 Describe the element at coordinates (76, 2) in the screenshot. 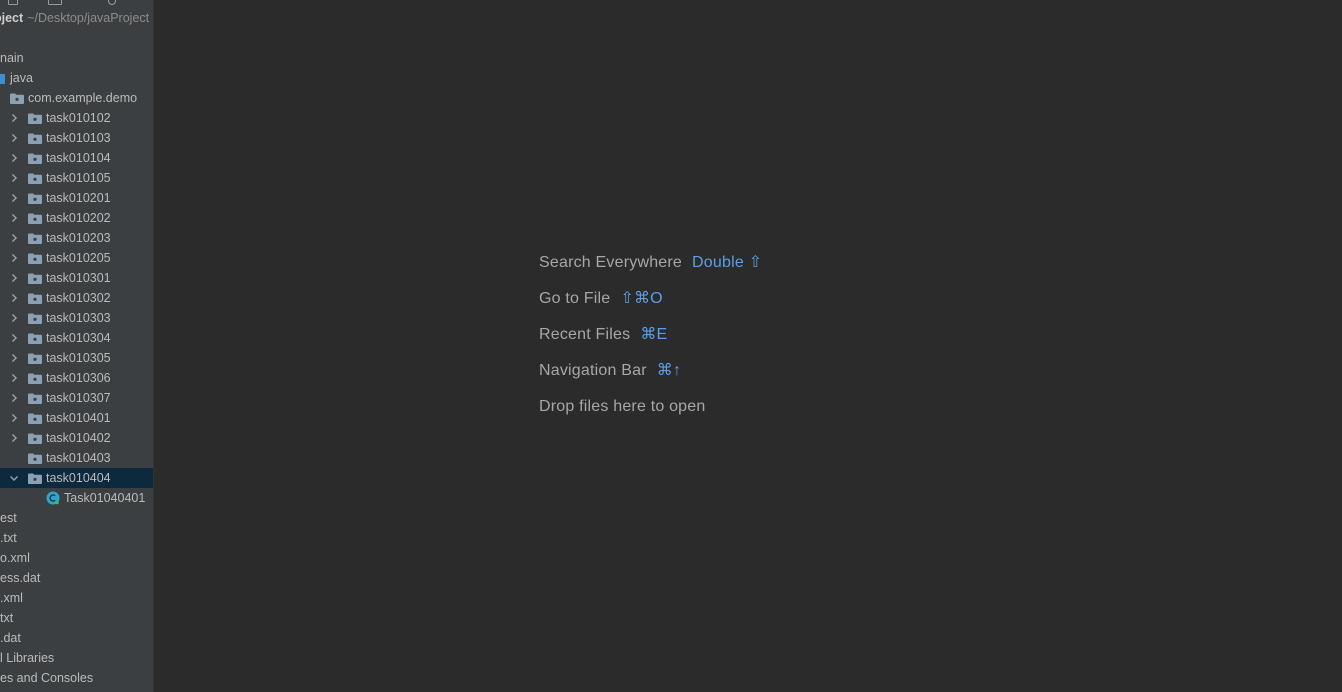

I see `tool-window-toolbar` at that location.